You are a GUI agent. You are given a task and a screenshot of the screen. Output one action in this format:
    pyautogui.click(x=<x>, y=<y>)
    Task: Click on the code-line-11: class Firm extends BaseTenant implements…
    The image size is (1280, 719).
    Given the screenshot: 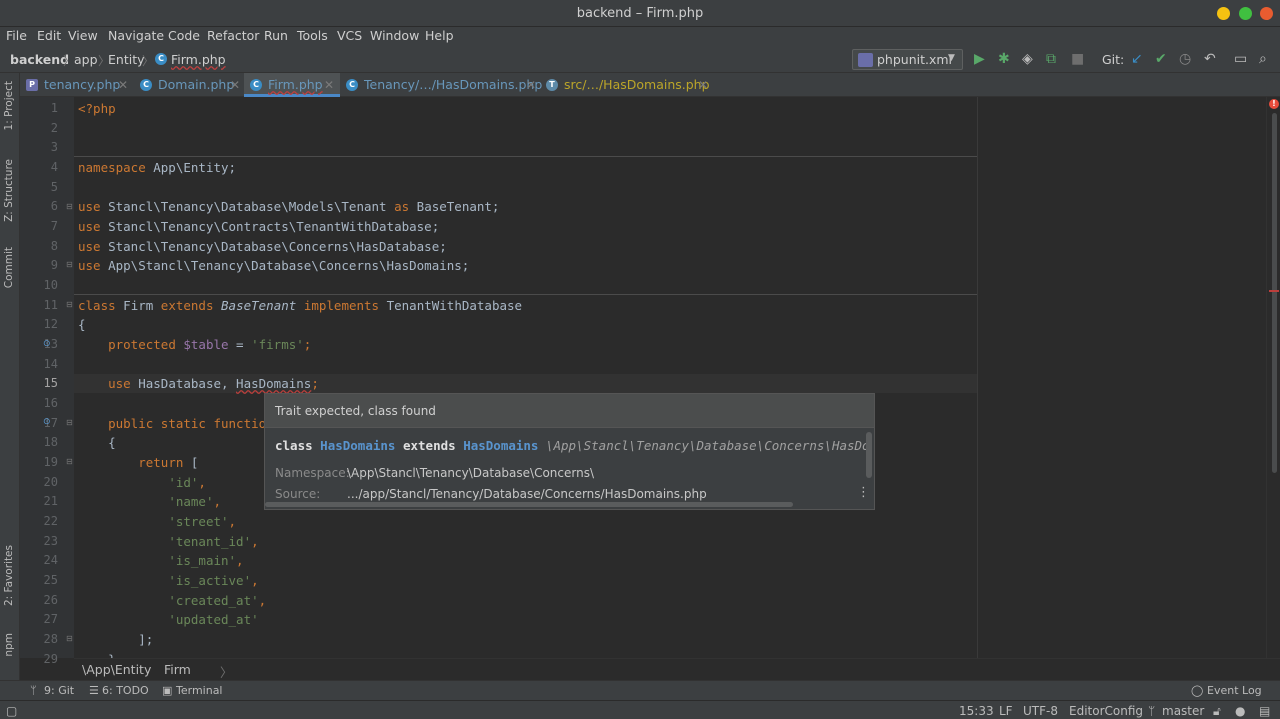 What is the action you would take?
    pyautogui.click(x=300, y=305)
    